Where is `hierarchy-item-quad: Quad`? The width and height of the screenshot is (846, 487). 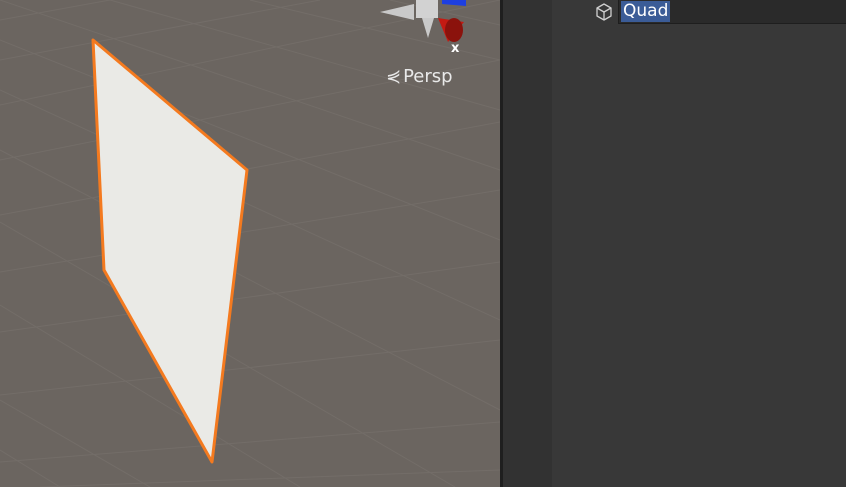
hierarchy-item-quad: Quad is located at coordinates (699, 12).